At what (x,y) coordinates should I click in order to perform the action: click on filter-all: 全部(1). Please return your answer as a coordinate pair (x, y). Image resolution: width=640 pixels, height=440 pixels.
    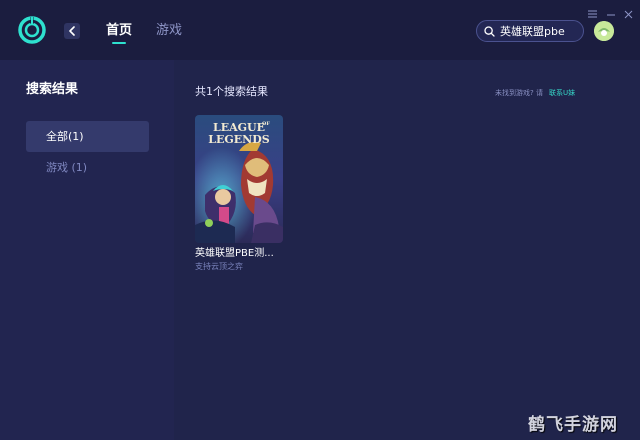
    Looking at the image, I should click on (87, 136).